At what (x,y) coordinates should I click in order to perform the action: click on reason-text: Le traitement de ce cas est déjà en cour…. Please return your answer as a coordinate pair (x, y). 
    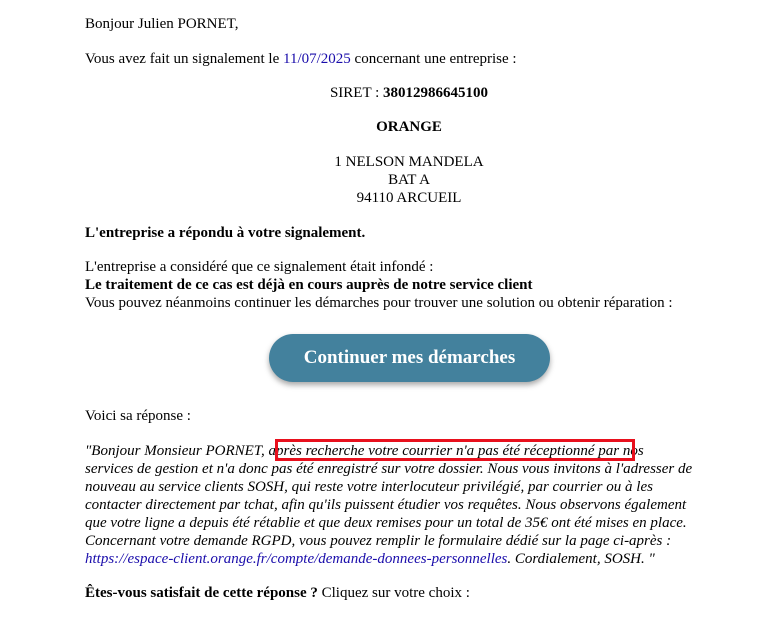
    Looking at the image, I should click on (309, 285).